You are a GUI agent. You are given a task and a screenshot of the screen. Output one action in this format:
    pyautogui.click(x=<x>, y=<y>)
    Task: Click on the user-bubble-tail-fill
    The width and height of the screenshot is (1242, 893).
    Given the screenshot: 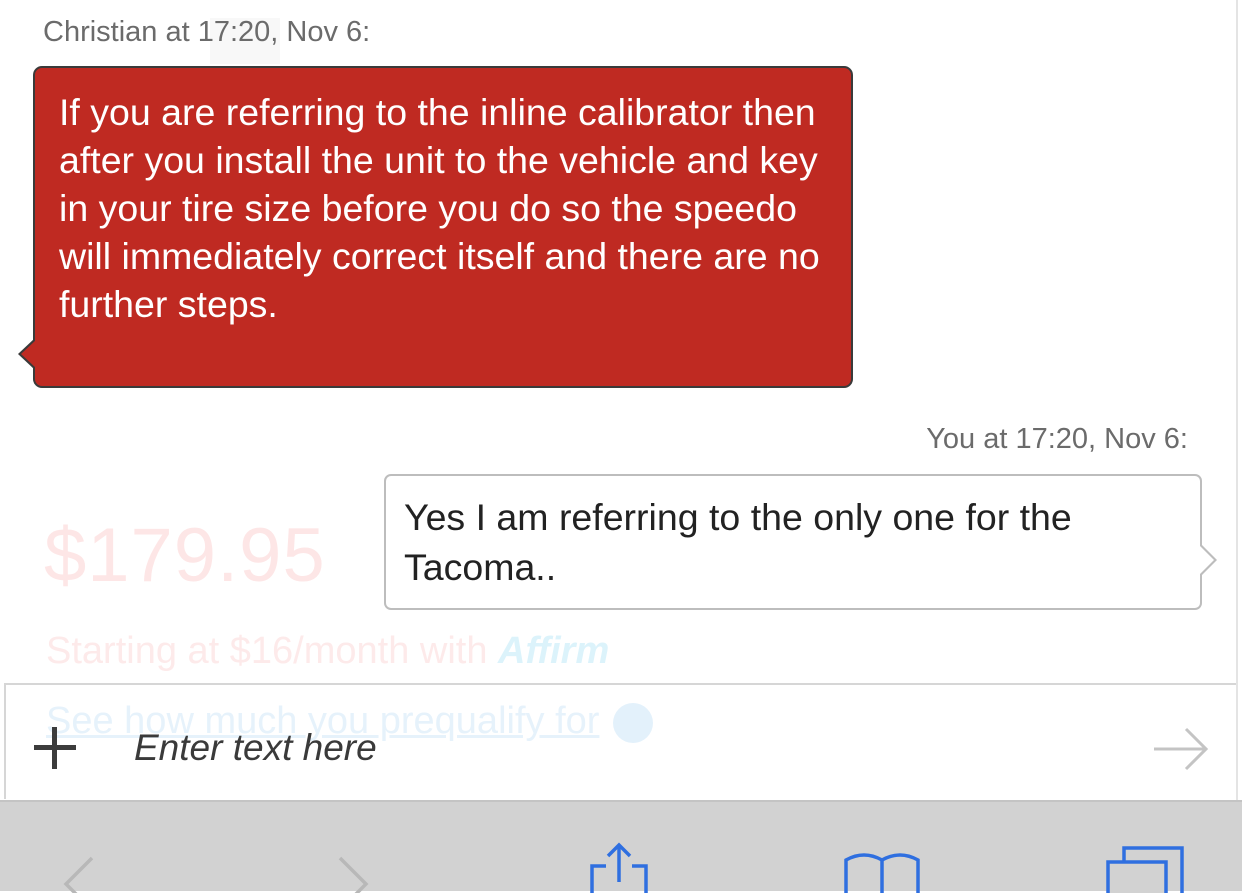 What is the action you would take?
    pyautogui.click(x=1206, y=560)
    